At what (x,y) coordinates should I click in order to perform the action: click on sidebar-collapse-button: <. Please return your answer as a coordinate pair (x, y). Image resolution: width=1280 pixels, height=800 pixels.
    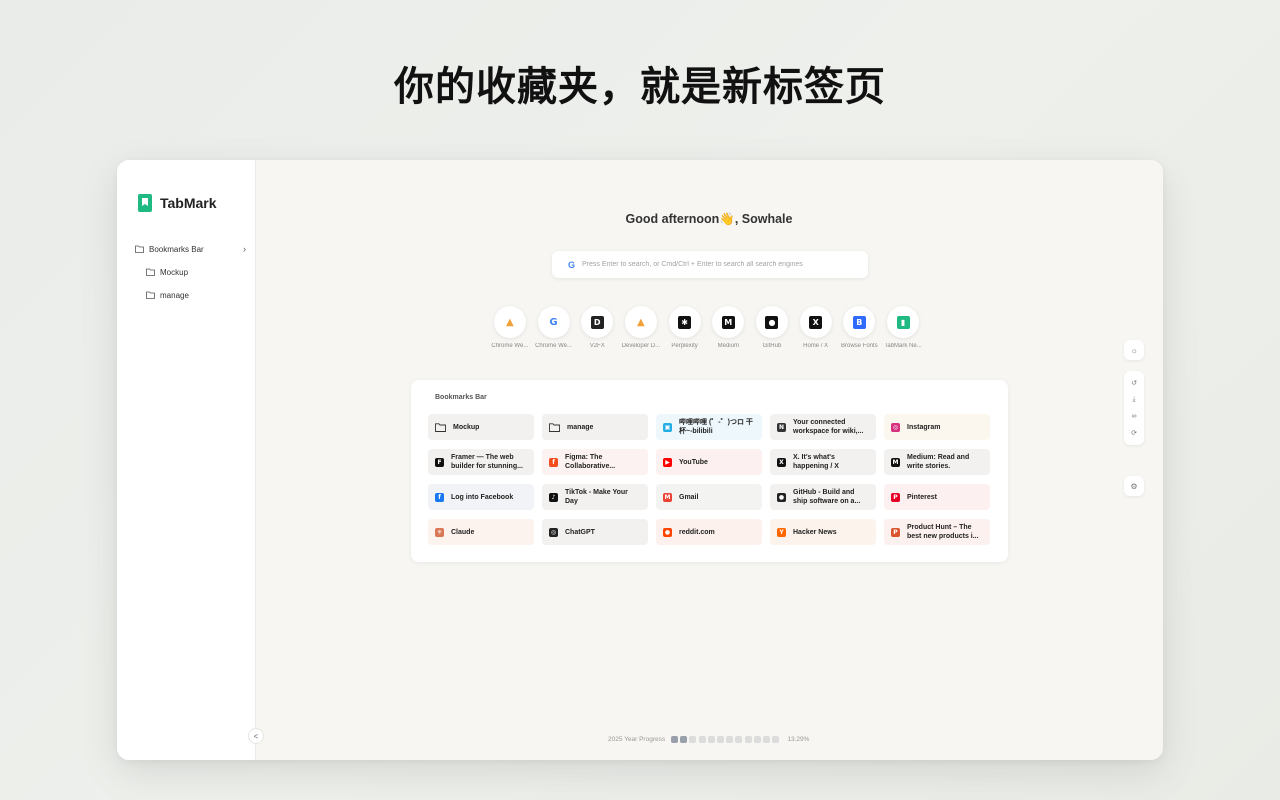
    Looking at the image, I should click on (256, 736).